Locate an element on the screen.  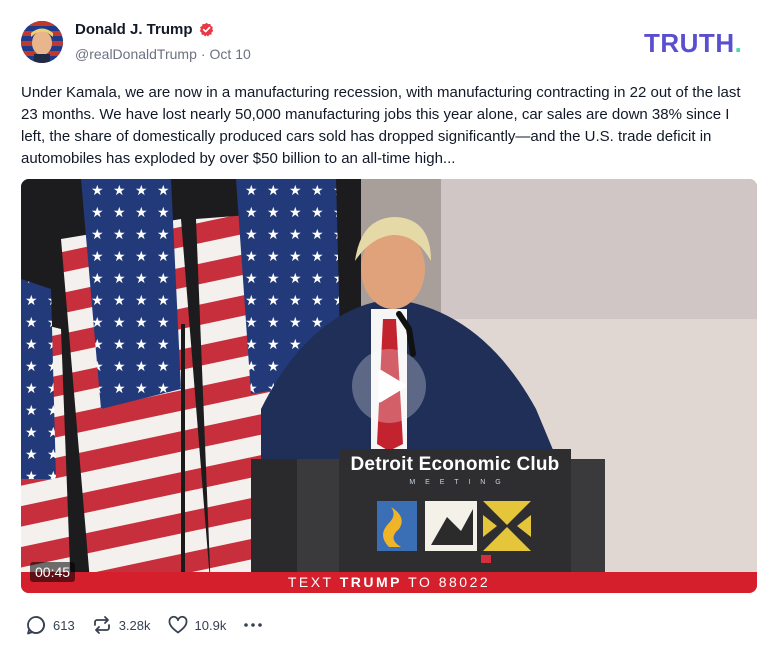
verified-badge-icon is located at coordinates (206, 29).